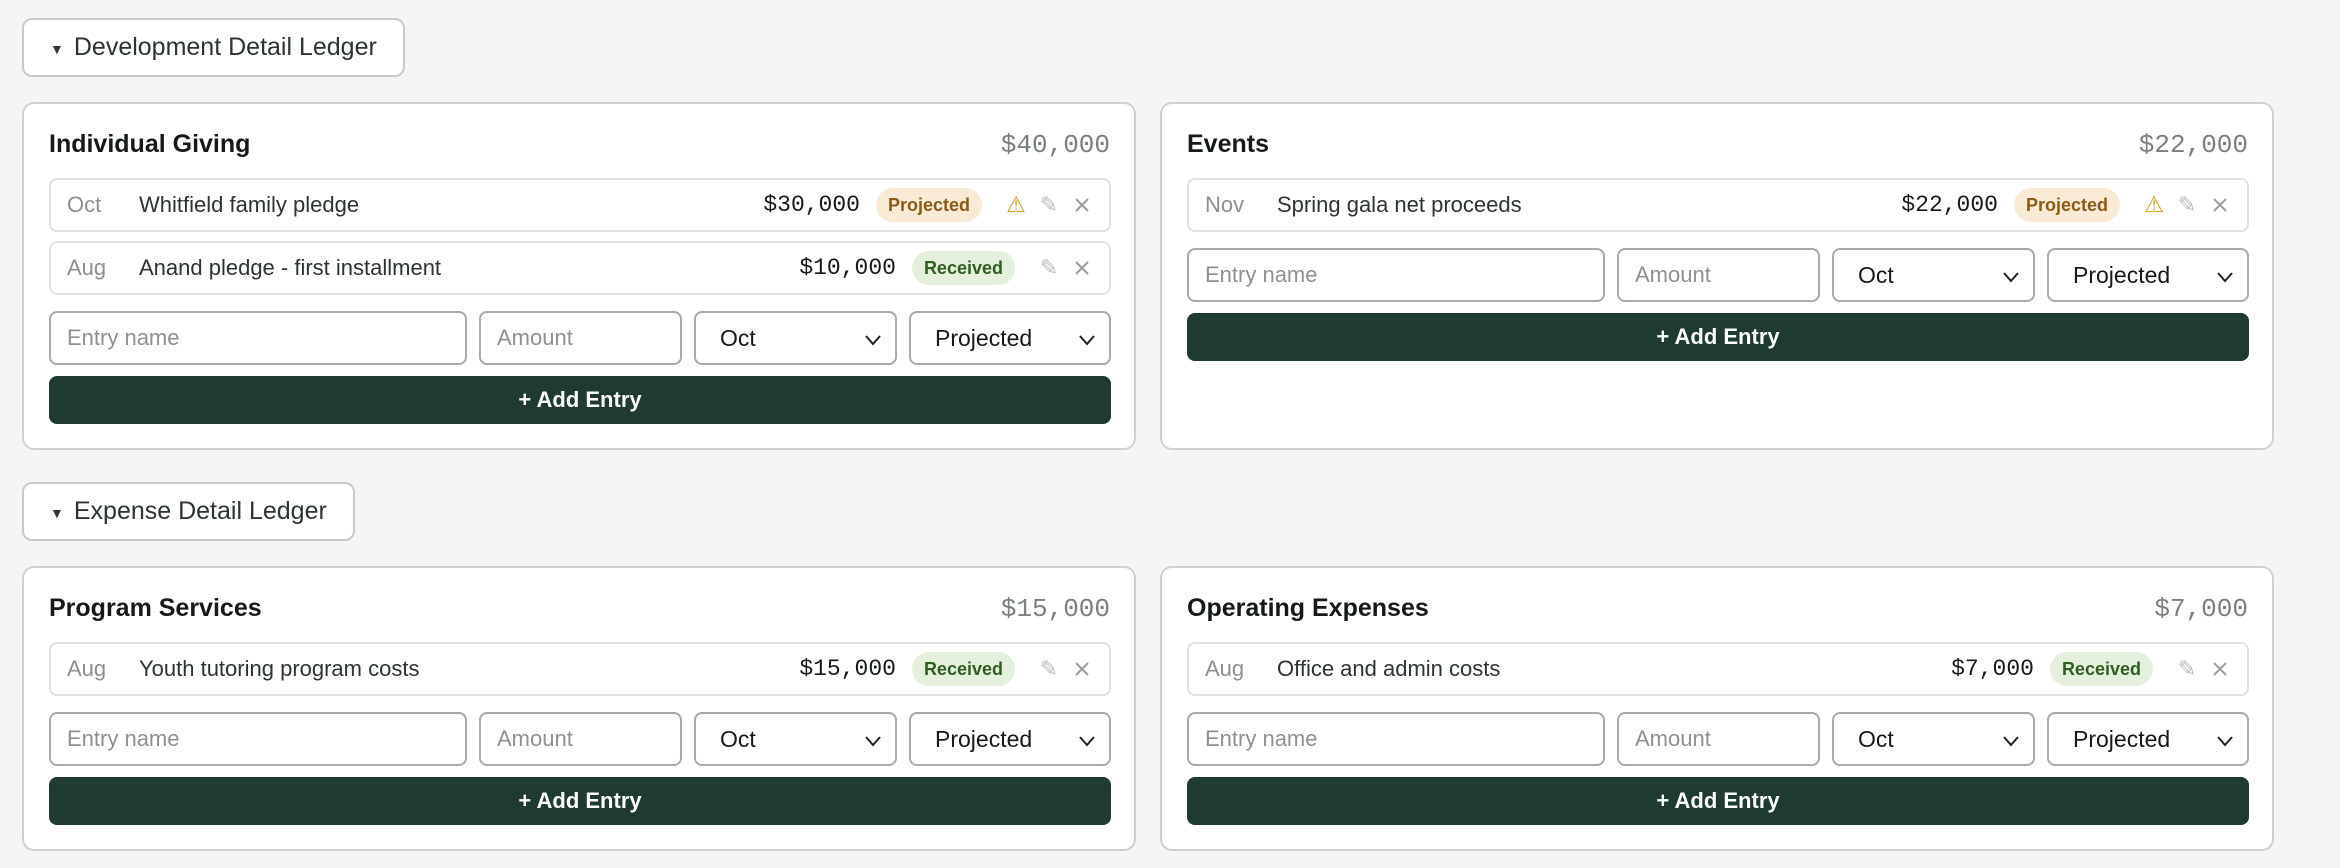 The image size is (2340, 868). Describe the element at coordinates (1992, 669) in the screenshot. I see `entry-amount: $7,000` at that location.